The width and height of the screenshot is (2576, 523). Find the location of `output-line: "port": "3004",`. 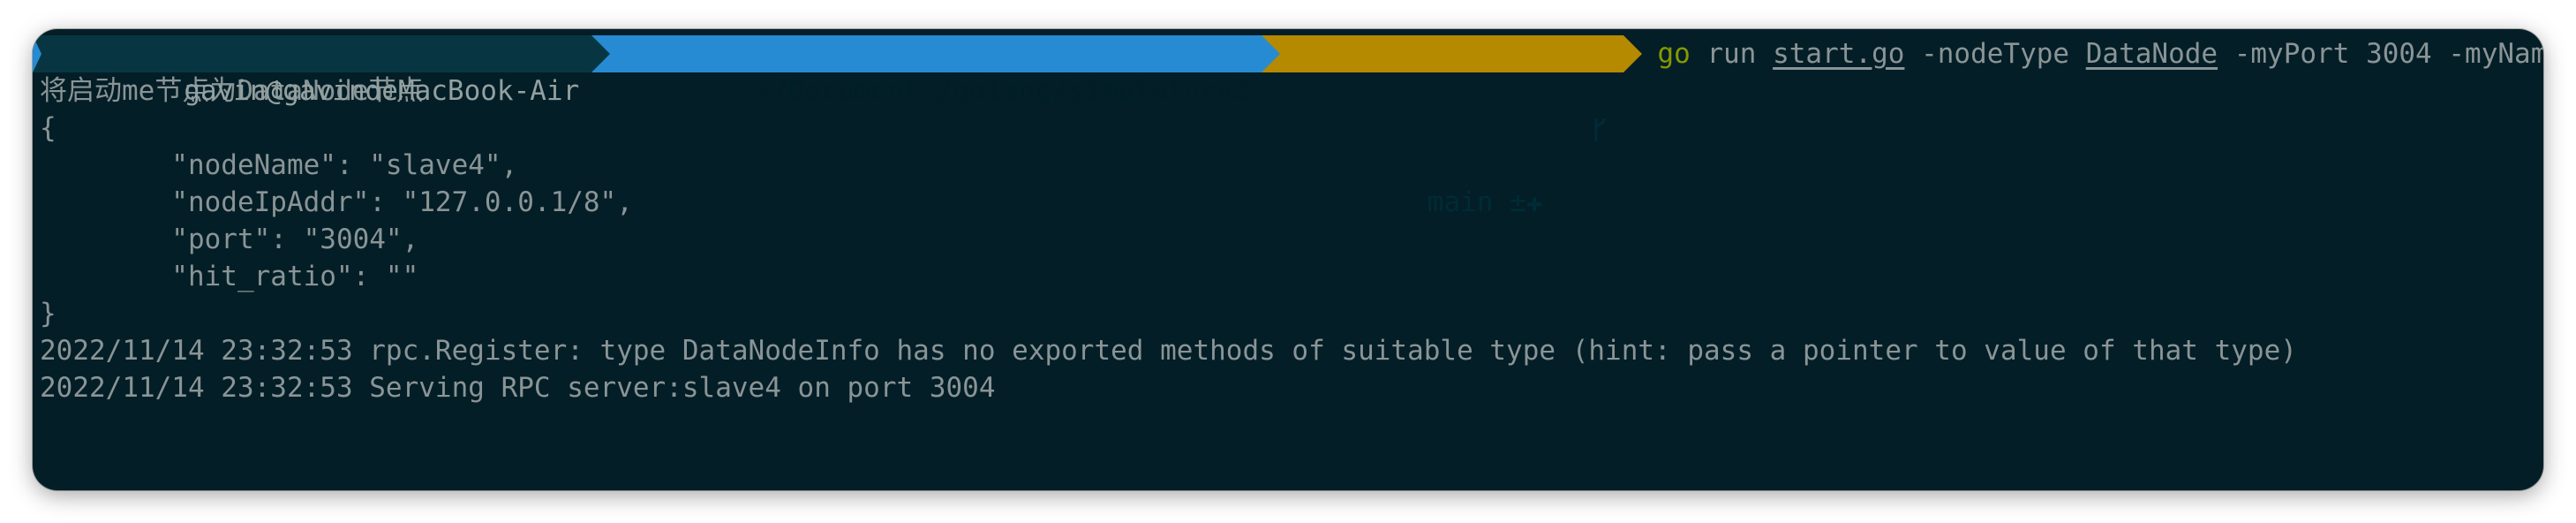

output-line: "port": "3004", is located at coordinates (230, 239).